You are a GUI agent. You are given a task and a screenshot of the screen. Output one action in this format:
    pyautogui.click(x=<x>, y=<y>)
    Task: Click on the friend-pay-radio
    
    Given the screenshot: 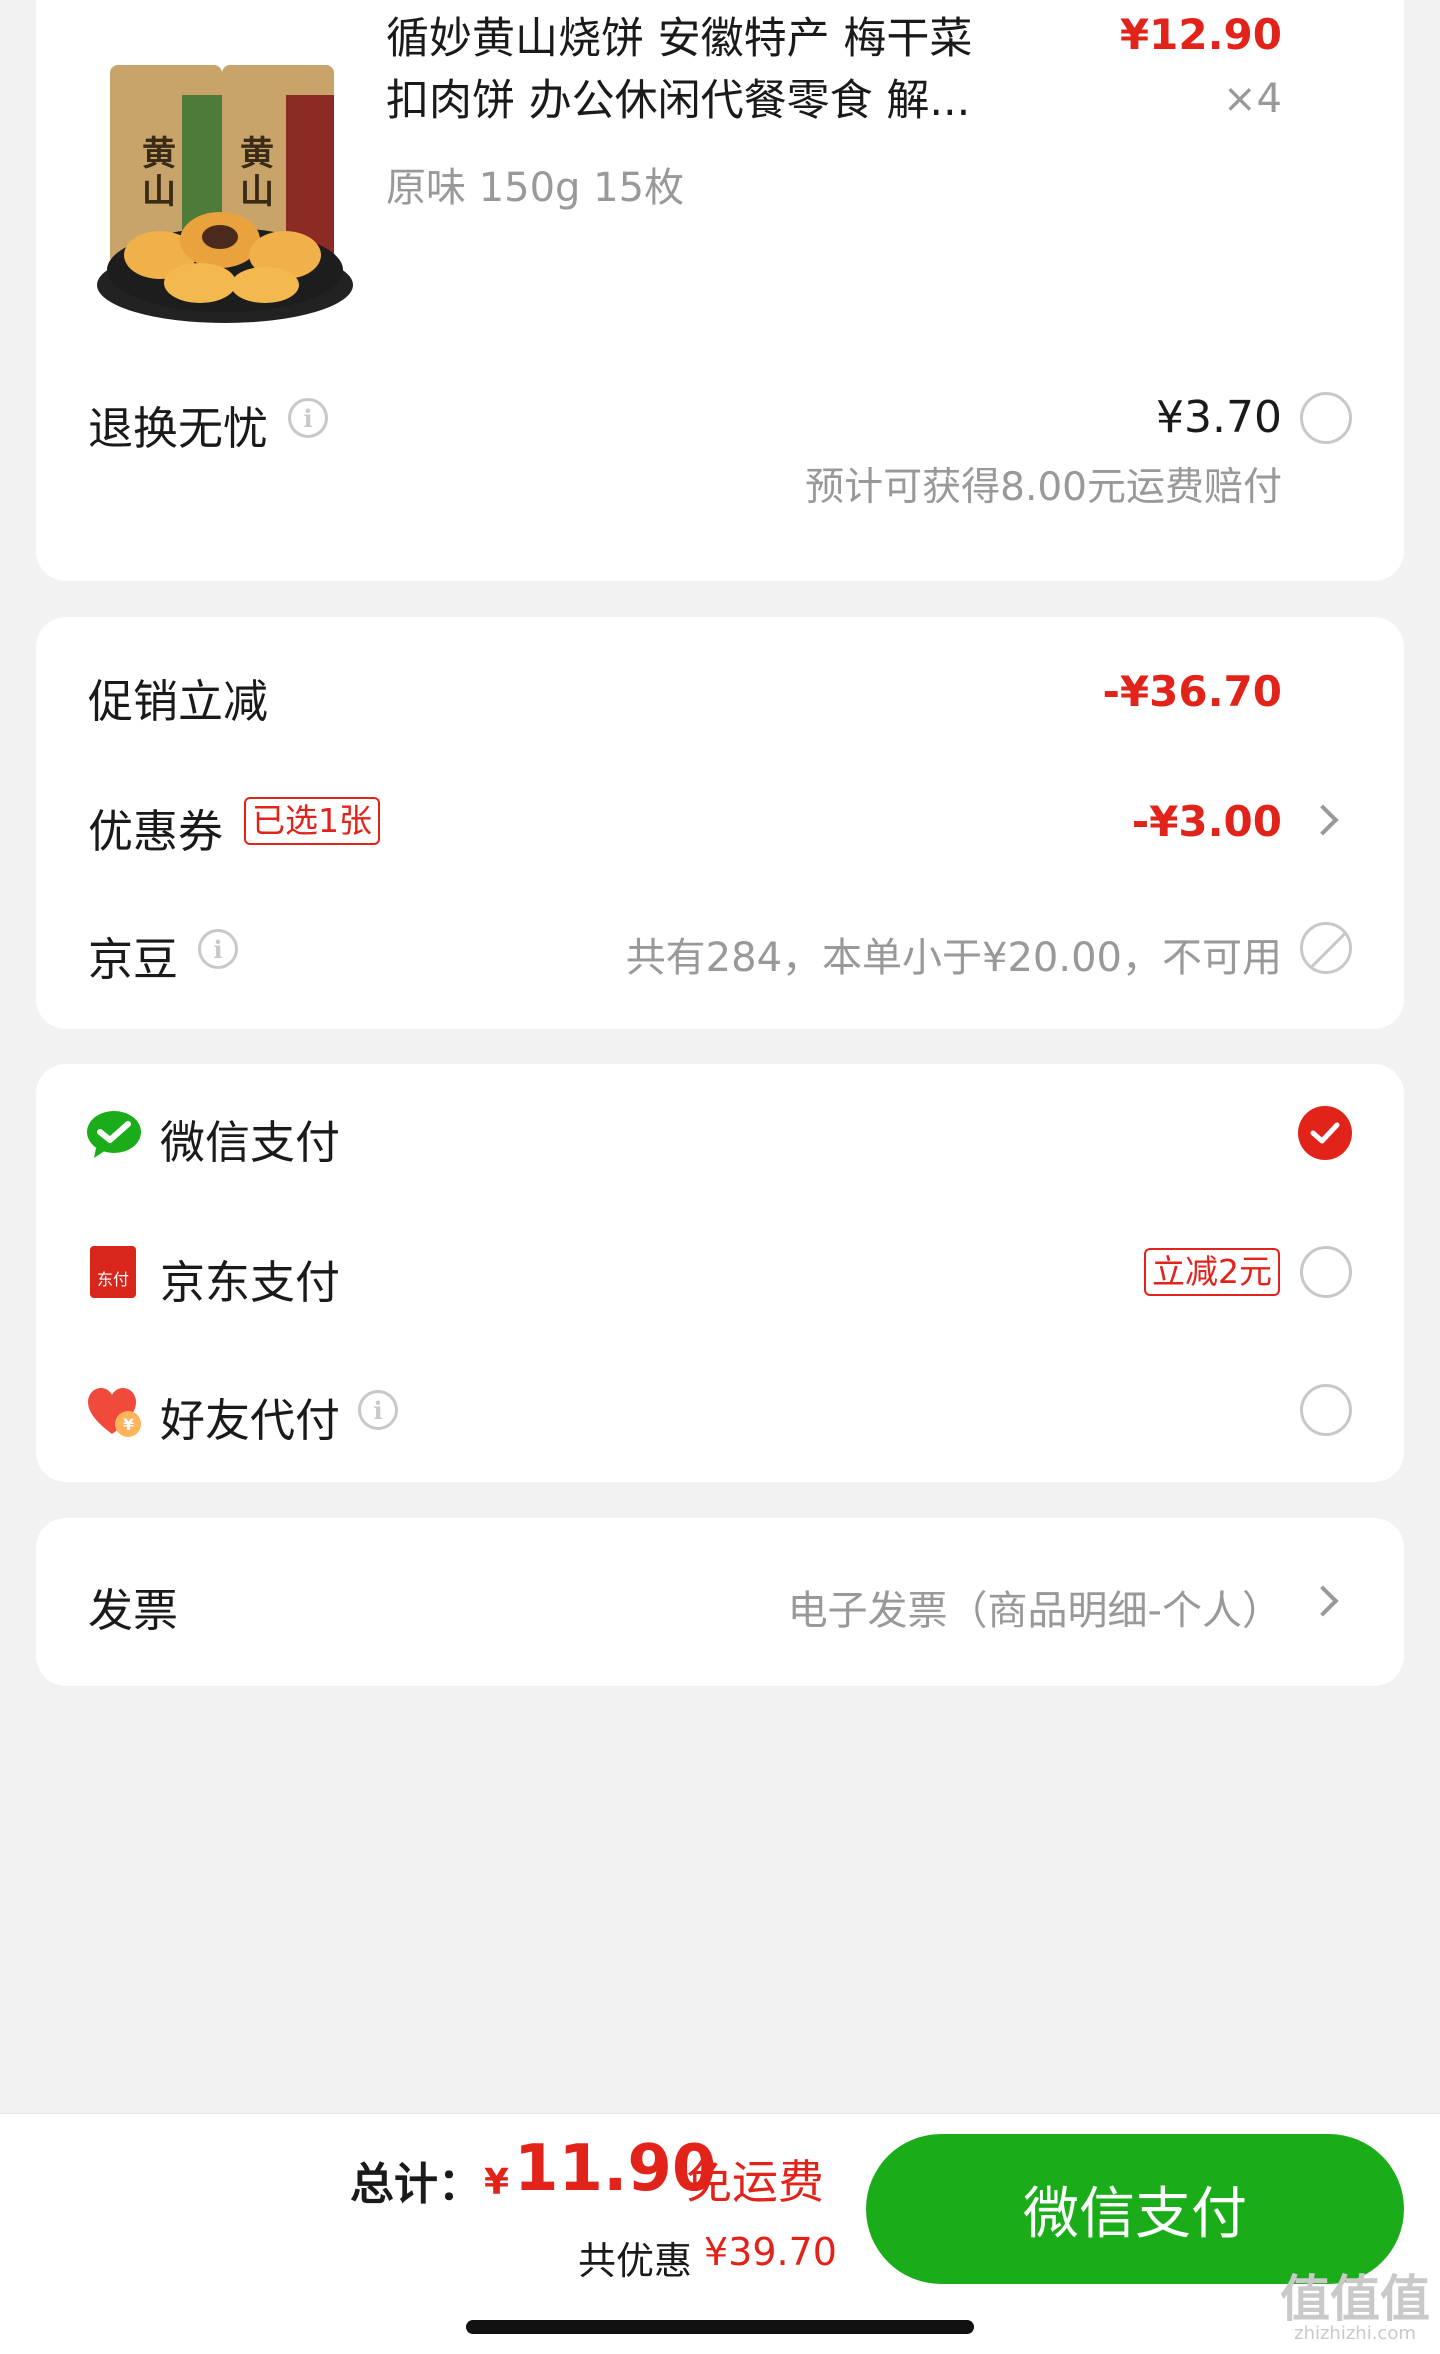 What is the action you would take?
    pyautogui.click(x=1326, y=1410)
    